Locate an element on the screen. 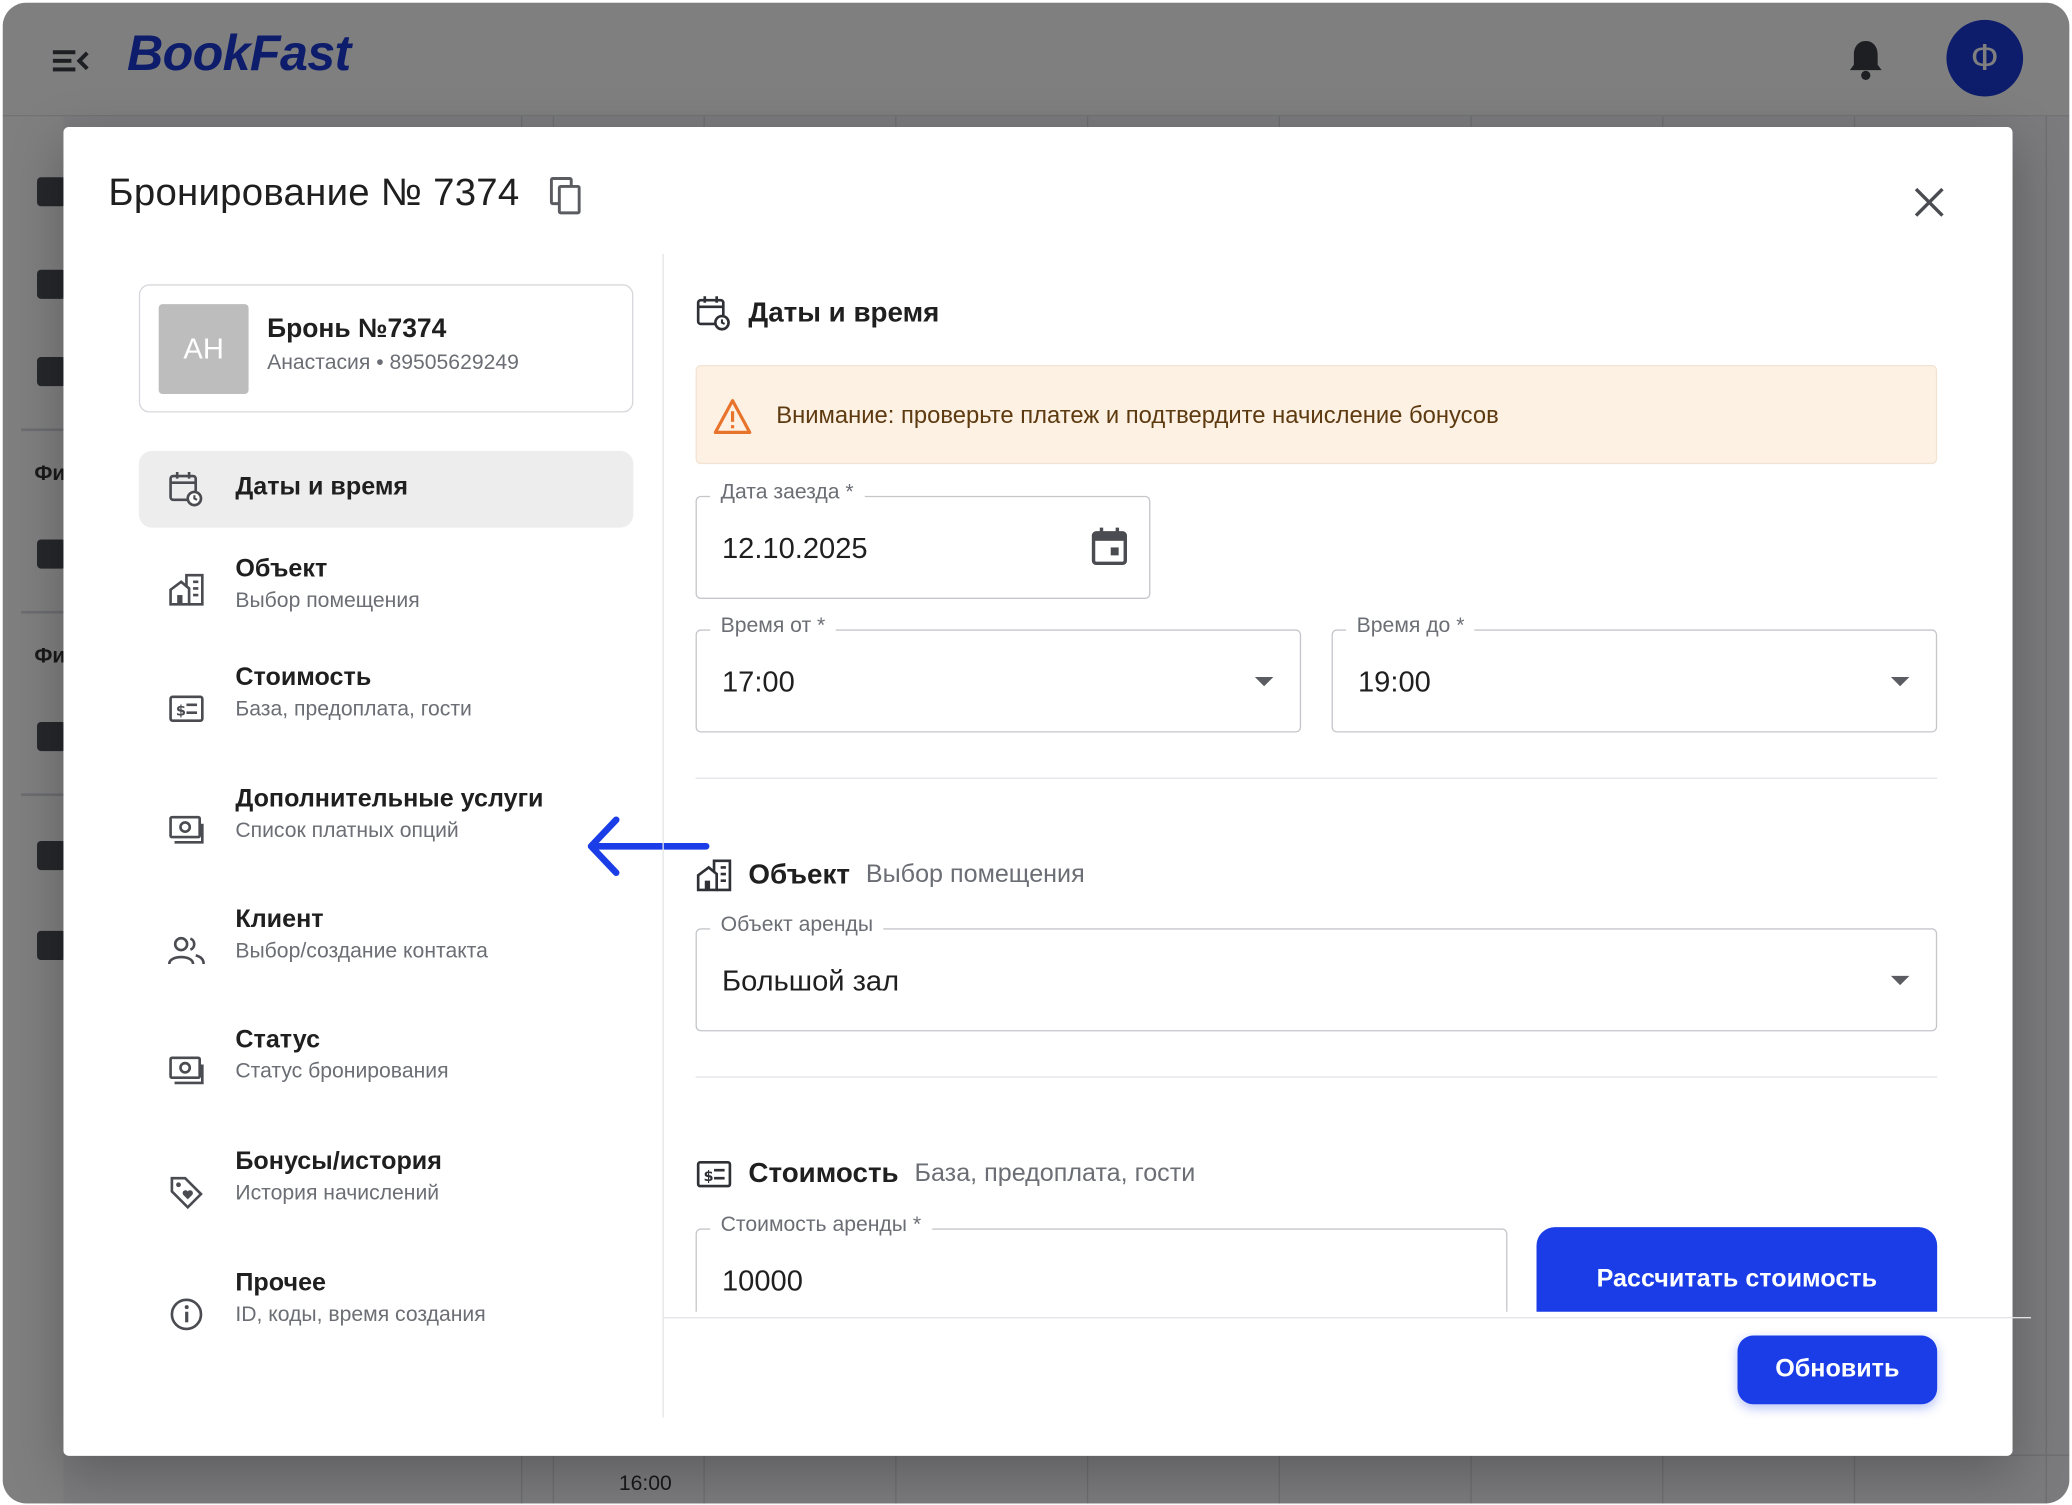 The image size is (2072, 1505). section-title: Даты и время is located at coordinates (844, 312).